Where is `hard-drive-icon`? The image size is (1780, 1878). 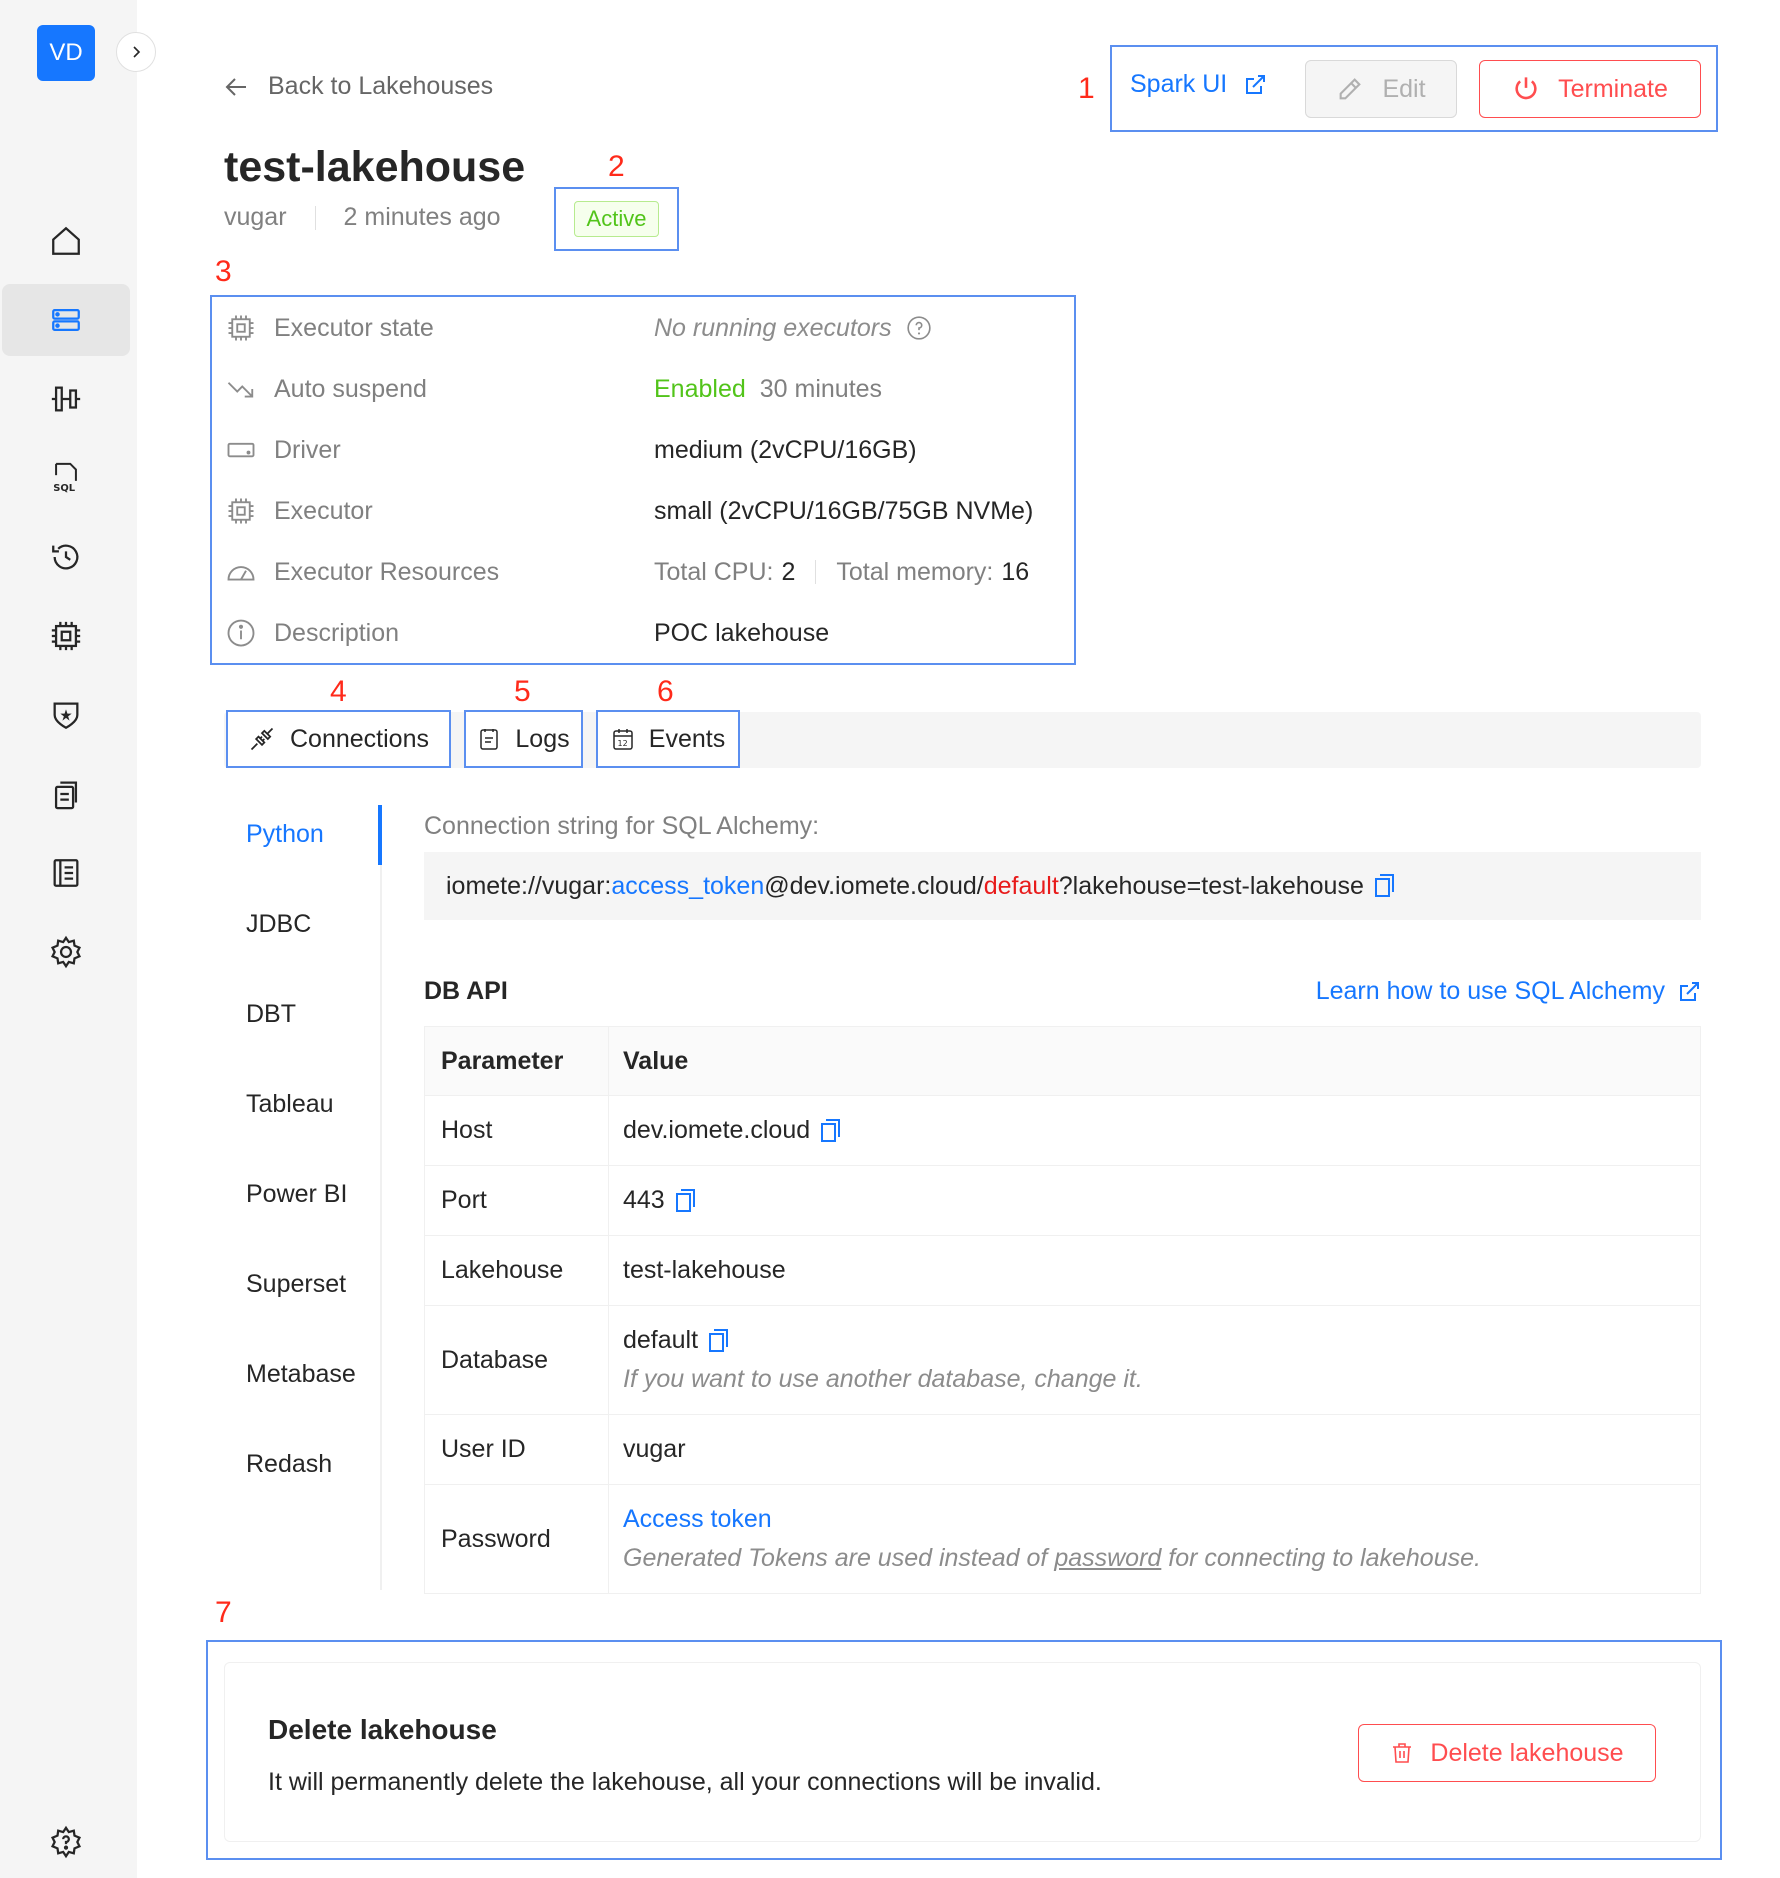
hard-drive-icon is located at coordinates (241, 450).